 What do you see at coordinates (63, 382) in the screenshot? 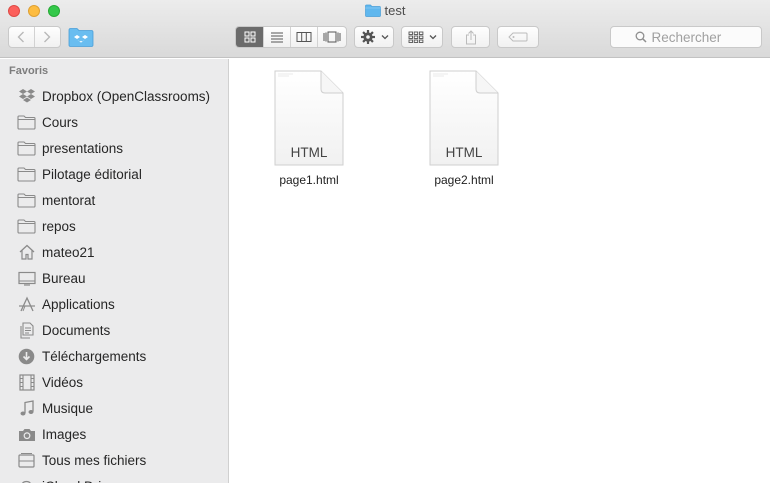
I see `sidebar-item-label: Vidéos` at bounding box center [63, 382].